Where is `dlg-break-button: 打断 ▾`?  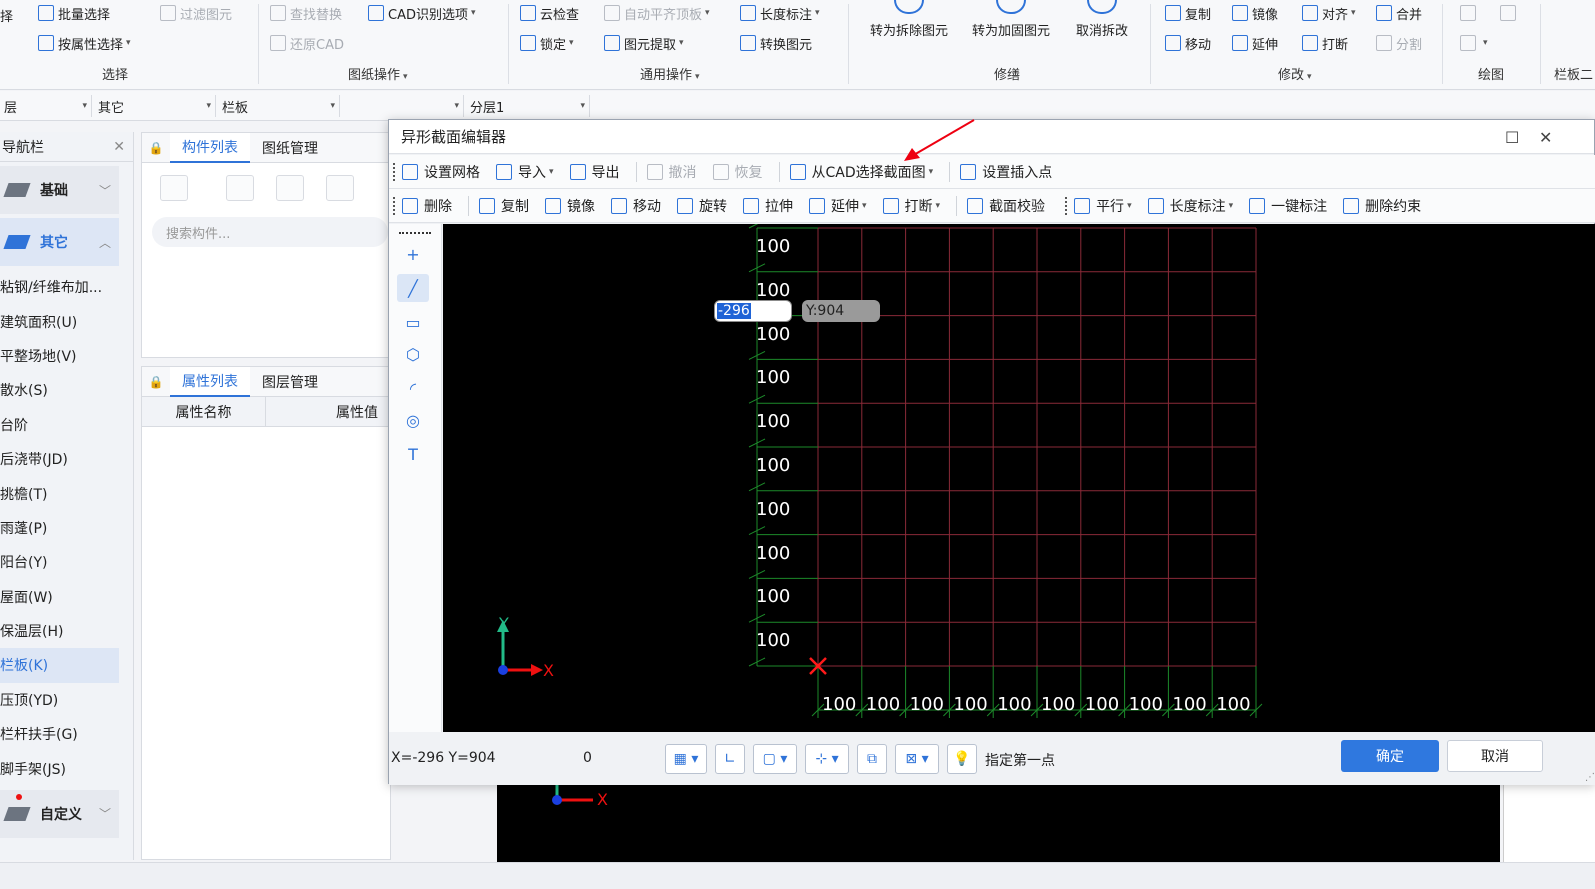 dlg-break-button: 打断 ▾ is located at coordinates (911, 206).